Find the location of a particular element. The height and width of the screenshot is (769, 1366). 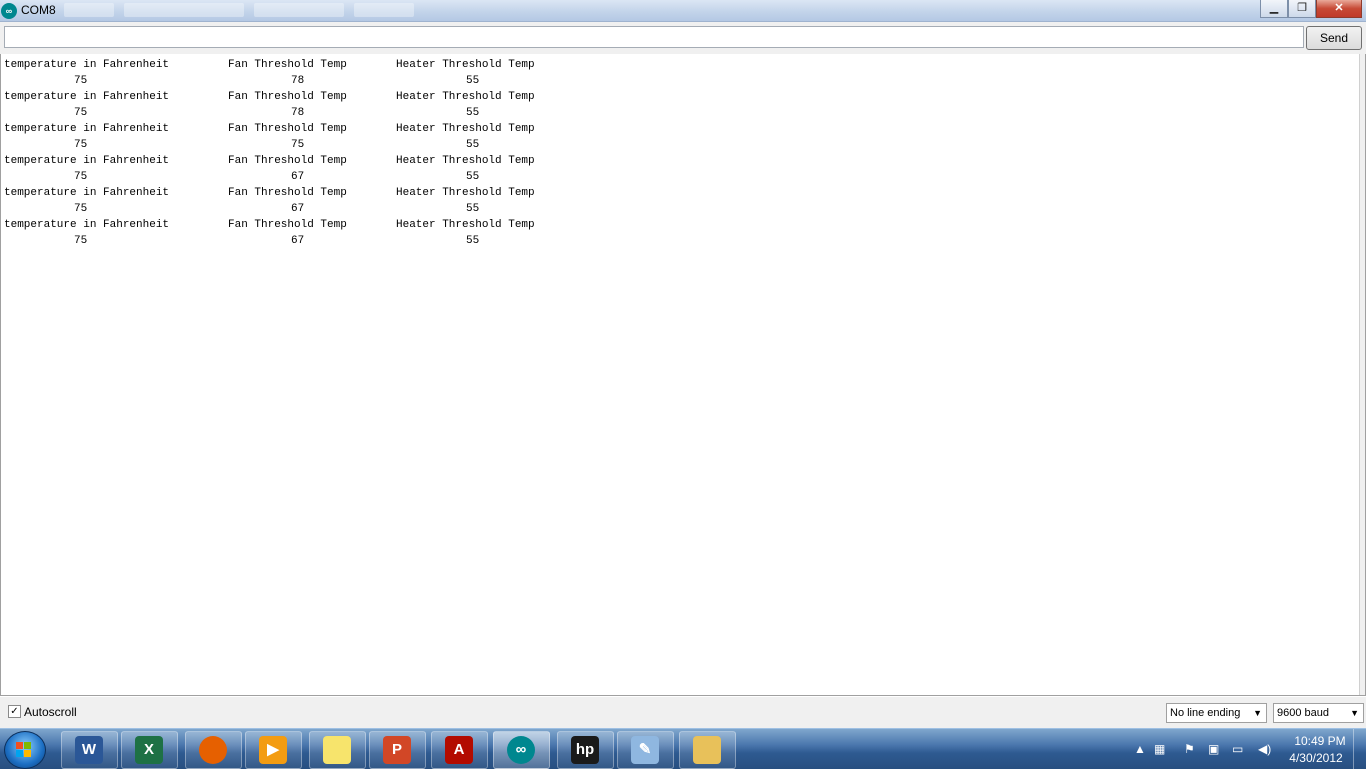

explorer-icon is located at coordinates (707, 750).